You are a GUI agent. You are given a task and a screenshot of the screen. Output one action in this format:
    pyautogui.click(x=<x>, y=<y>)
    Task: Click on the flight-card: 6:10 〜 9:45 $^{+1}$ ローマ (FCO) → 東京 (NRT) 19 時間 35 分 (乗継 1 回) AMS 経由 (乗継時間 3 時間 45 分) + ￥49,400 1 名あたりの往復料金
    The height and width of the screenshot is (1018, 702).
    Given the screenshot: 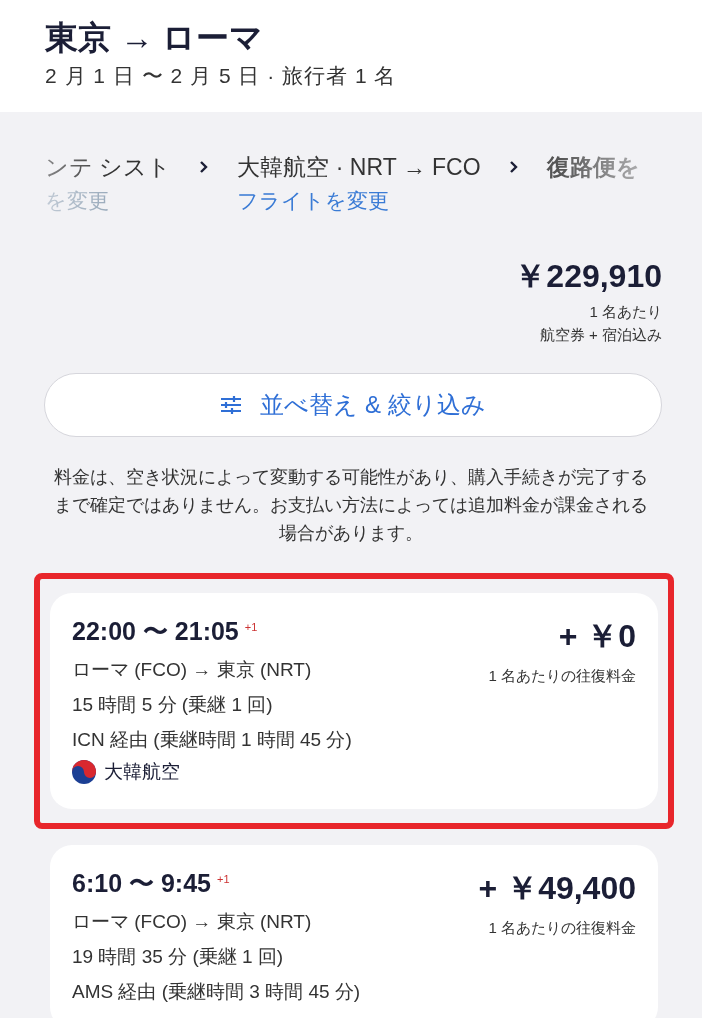 What is the action you would take?
    pyautogui.click(x=354, y=931)
    